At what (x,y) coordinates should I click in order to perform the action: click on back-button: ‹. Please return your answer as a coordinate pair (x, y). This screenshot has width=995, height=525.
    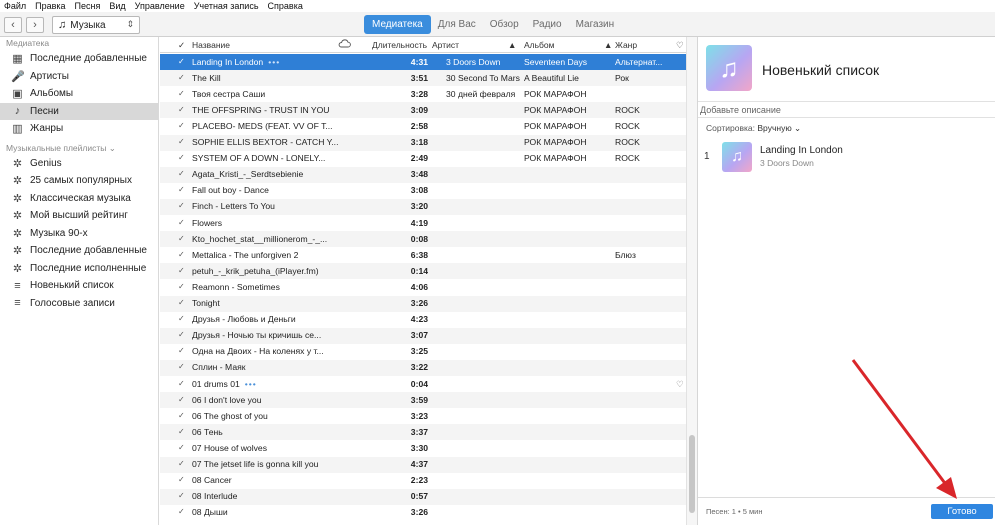
    Looking at the image, I should click on (13, 25).